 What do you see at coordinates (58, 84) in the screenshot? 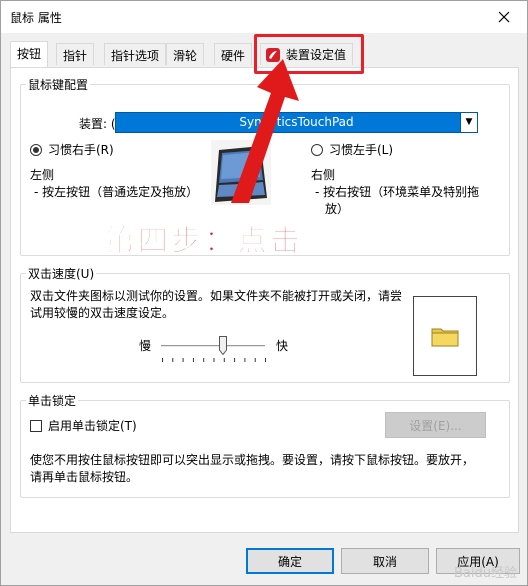
I see `group-title: 鼠标键配置` at bounding box center [58, 84].